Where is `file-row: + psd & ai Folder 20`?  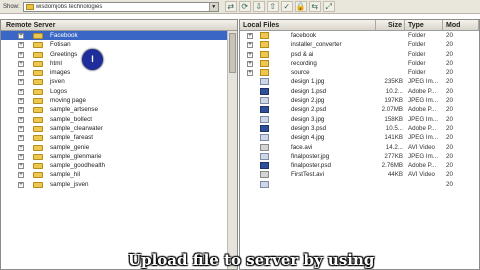 file-row: + psd & ai Folder 20 is located at coordinates (359, 54).